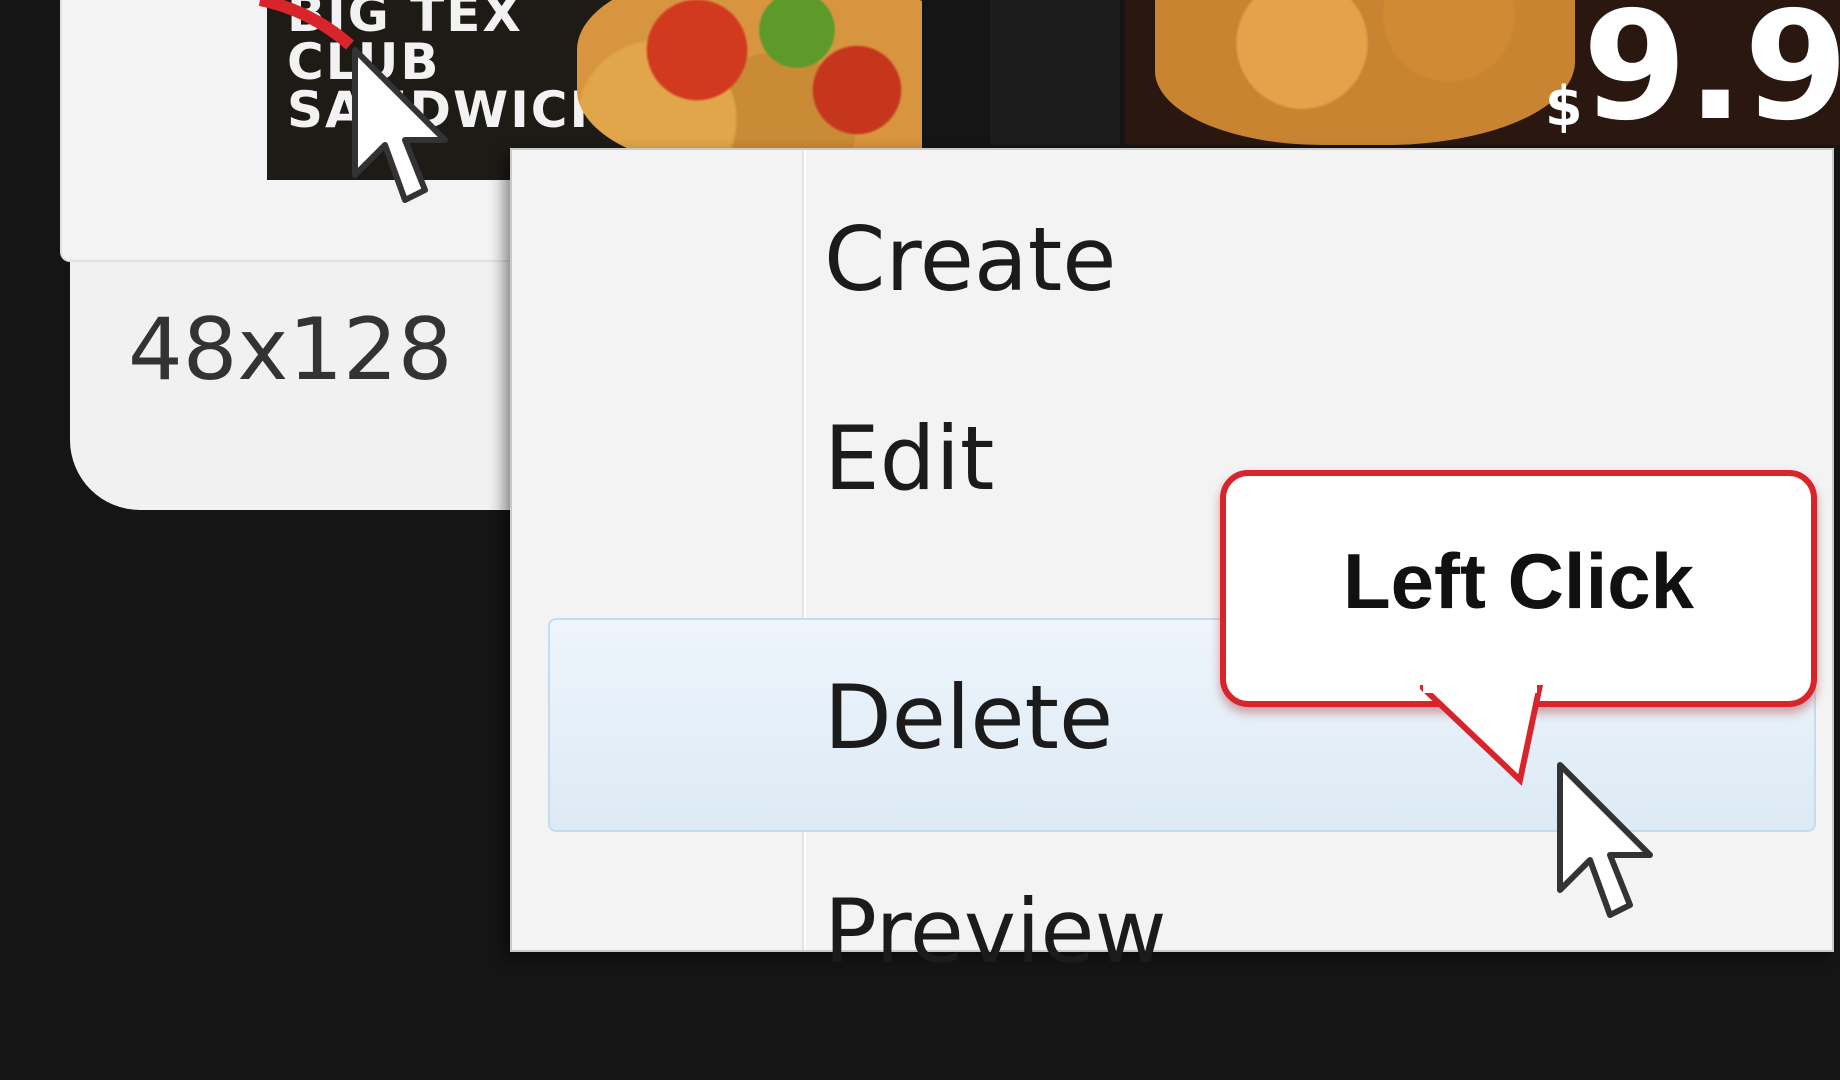  Describe the element at coordinates (1055, 72) in the screenshot. I see `thumbnail-divider` at that location.